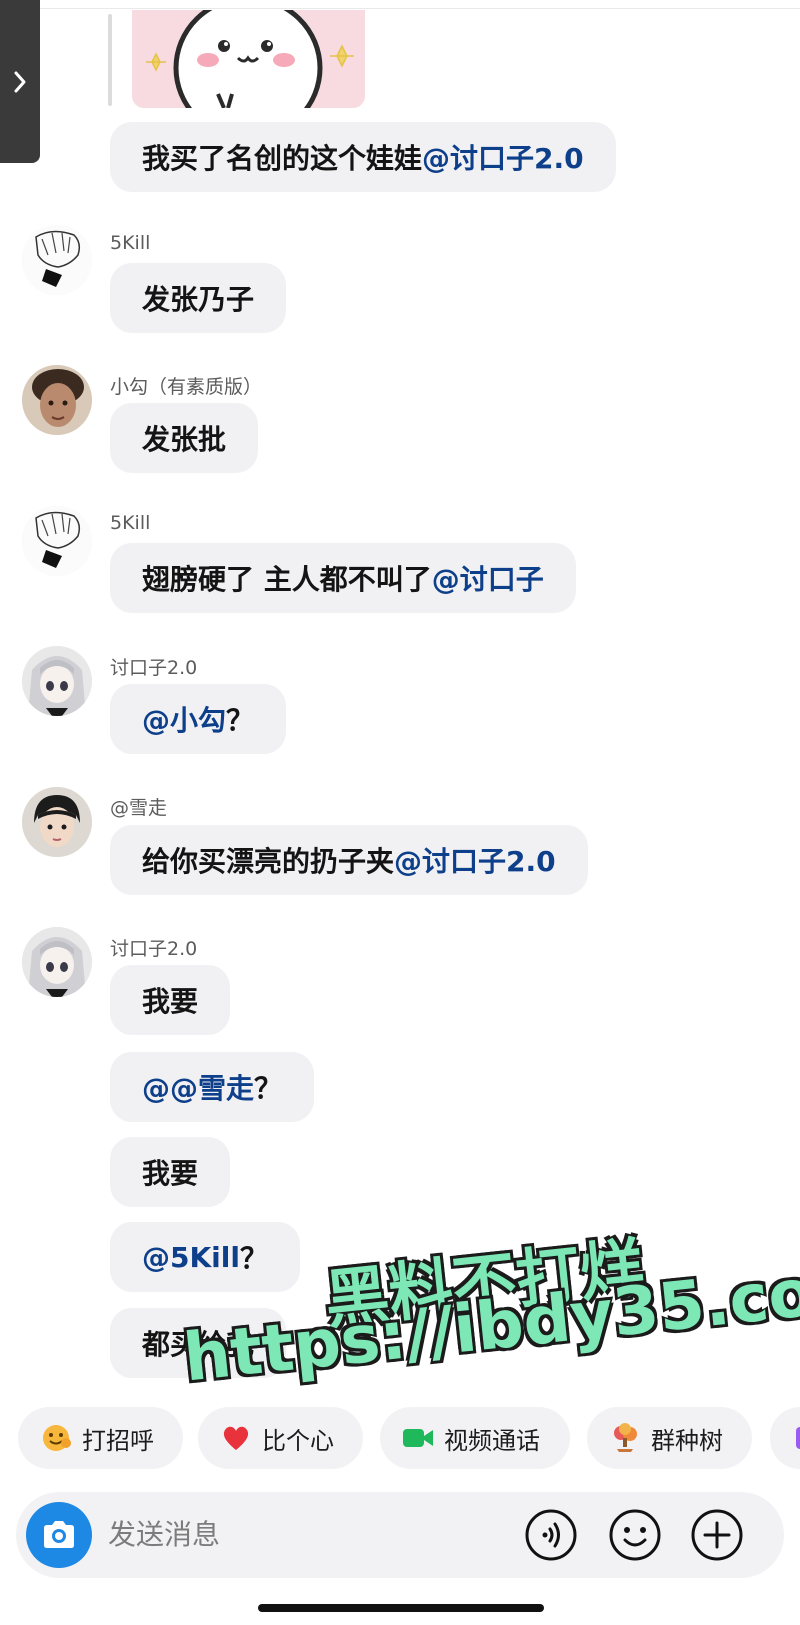 This screenshot has height=1625, width=800. Describe the element at coordinates (191, 1257) in the screenshot. I see `mention-link: @5Kill` at that location.